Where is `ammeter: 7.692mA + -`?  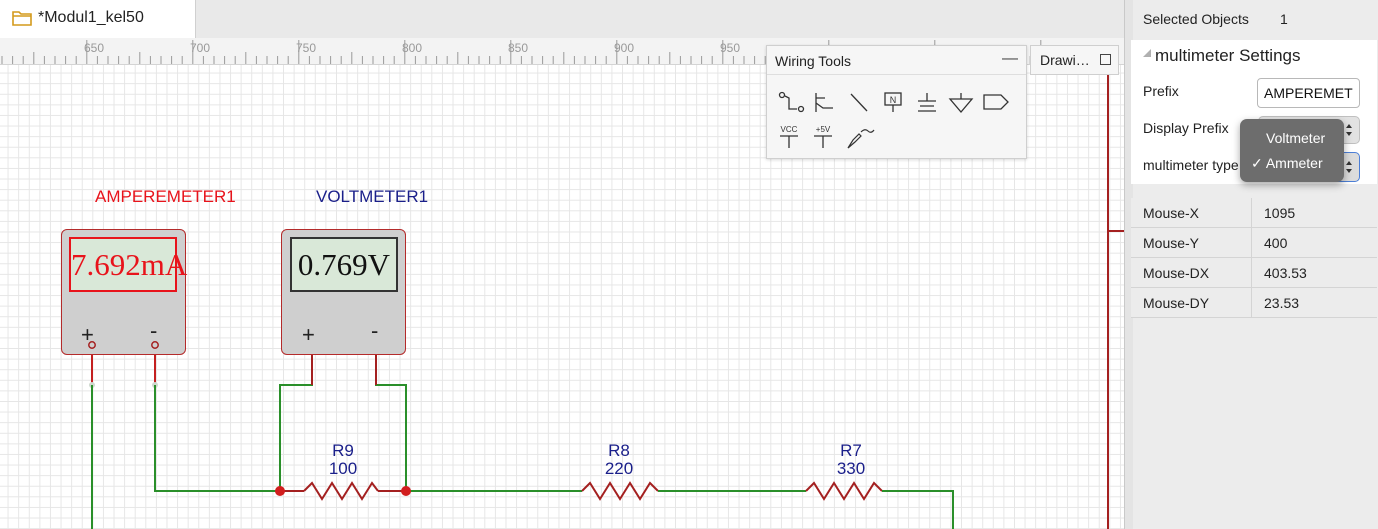 ammeter: 7.692mA + - is located at coordinates (124, 292).